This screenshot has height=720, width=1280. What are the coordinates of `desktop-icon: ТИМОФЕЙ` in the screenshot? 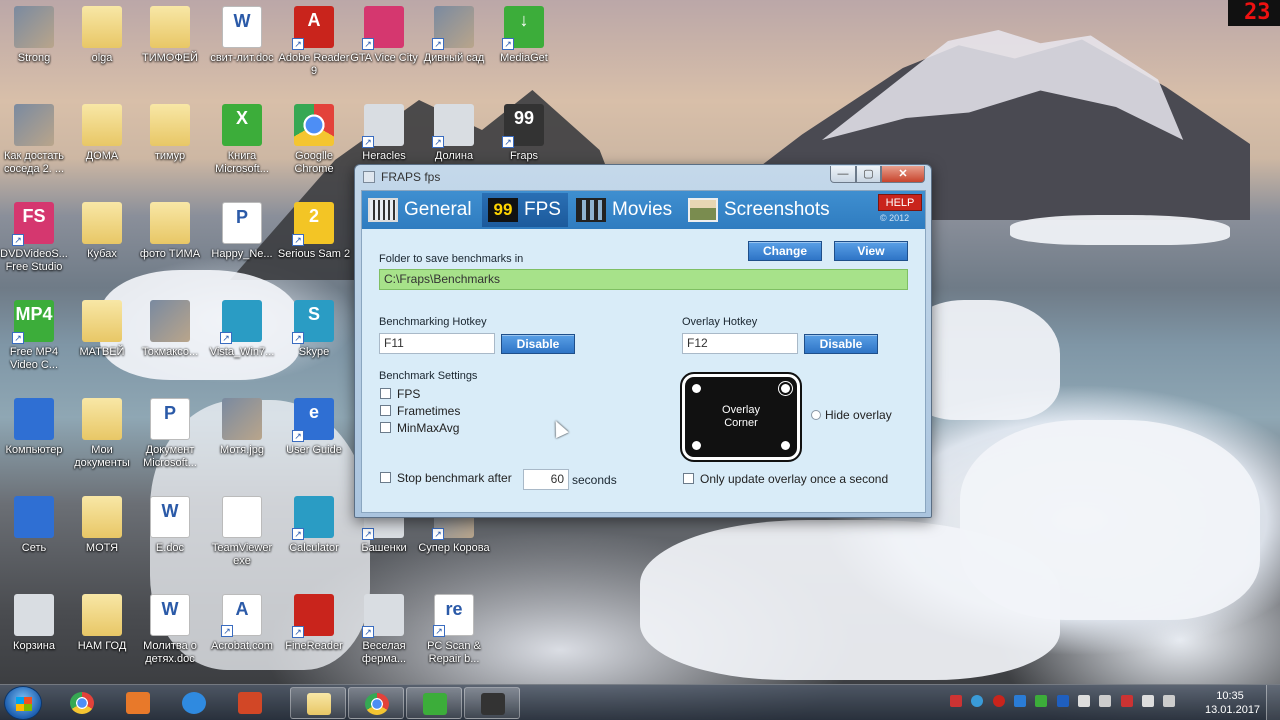 It's located at (170, 47).